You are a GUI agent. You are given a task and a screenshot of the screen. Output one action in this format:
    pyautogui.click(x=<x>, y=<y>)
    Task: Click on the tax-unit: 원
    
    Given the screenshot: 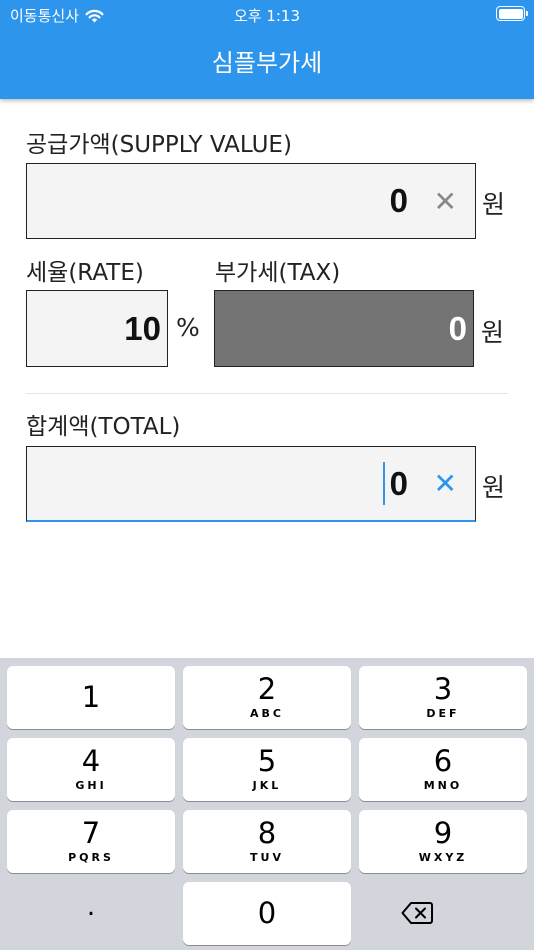 What is the action you would take?
    pyautogui.click(x=493, y=332)
    